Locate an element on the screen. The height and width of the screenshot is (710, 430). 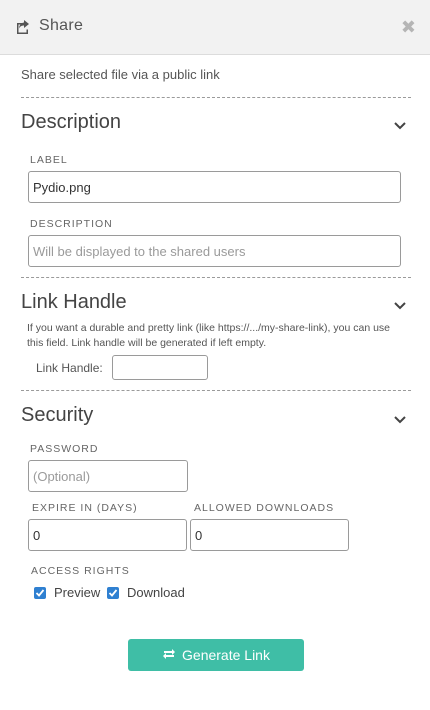
dialog-title: Share is located at coordinates (61, 25).